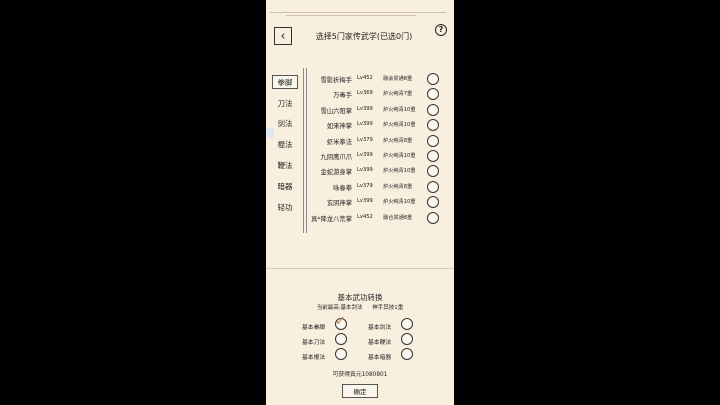 Image resolution: width=720 pixels, height=405 pixels. I want to click on skill-row: 玄阴神掌 Lv399 炉火纯青10重, so click(380, 202).